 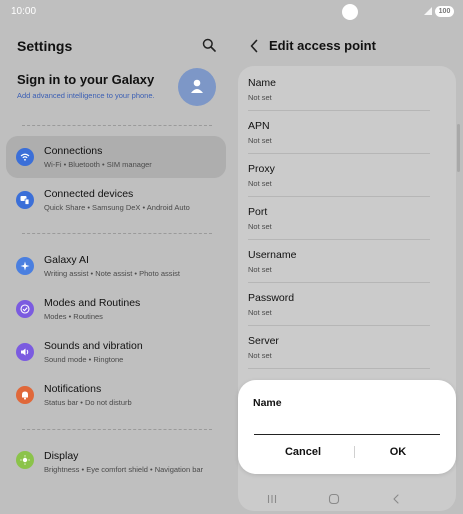 What do you see at coordinates (86, 95) in the screenshot?
I see `galaxy-signin-subtitle: Add advanced intelligence to your phone.` at bounding box center [86, 95].